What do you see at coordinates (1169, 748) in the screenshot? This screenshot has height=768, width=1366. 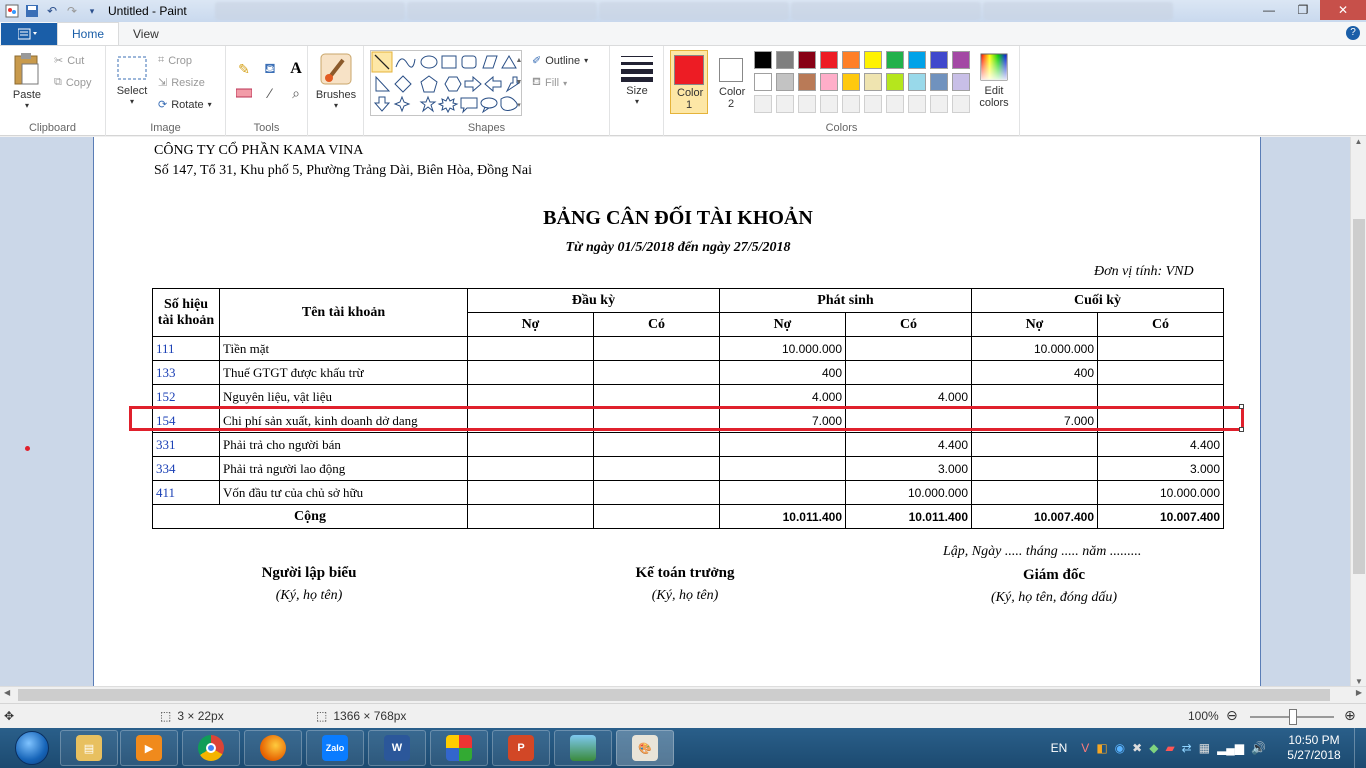 I see `tray-app-icon: ▰` at bounding box center [1169, 748].